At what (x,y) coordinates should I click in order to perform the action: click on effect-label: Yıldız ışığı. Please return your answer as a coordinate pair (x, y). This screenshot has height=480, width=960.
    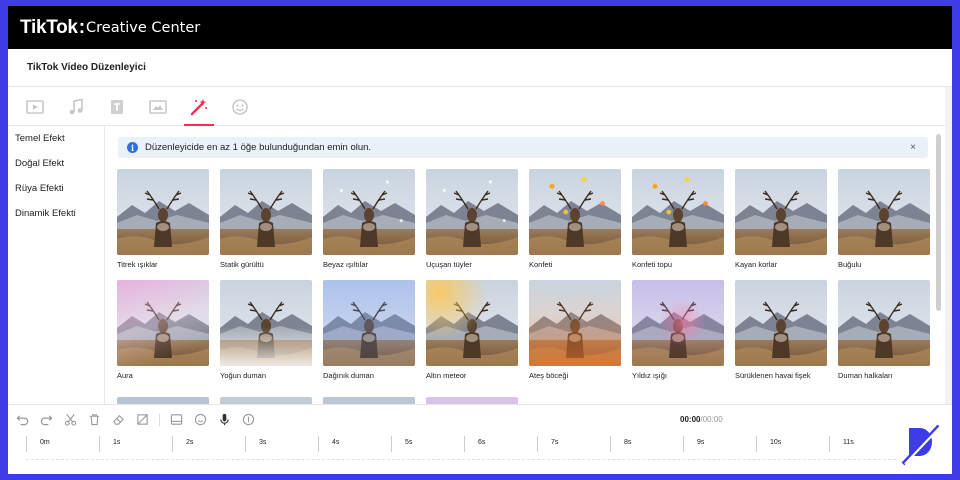
    Looking at the image, I should click on (650, 375).